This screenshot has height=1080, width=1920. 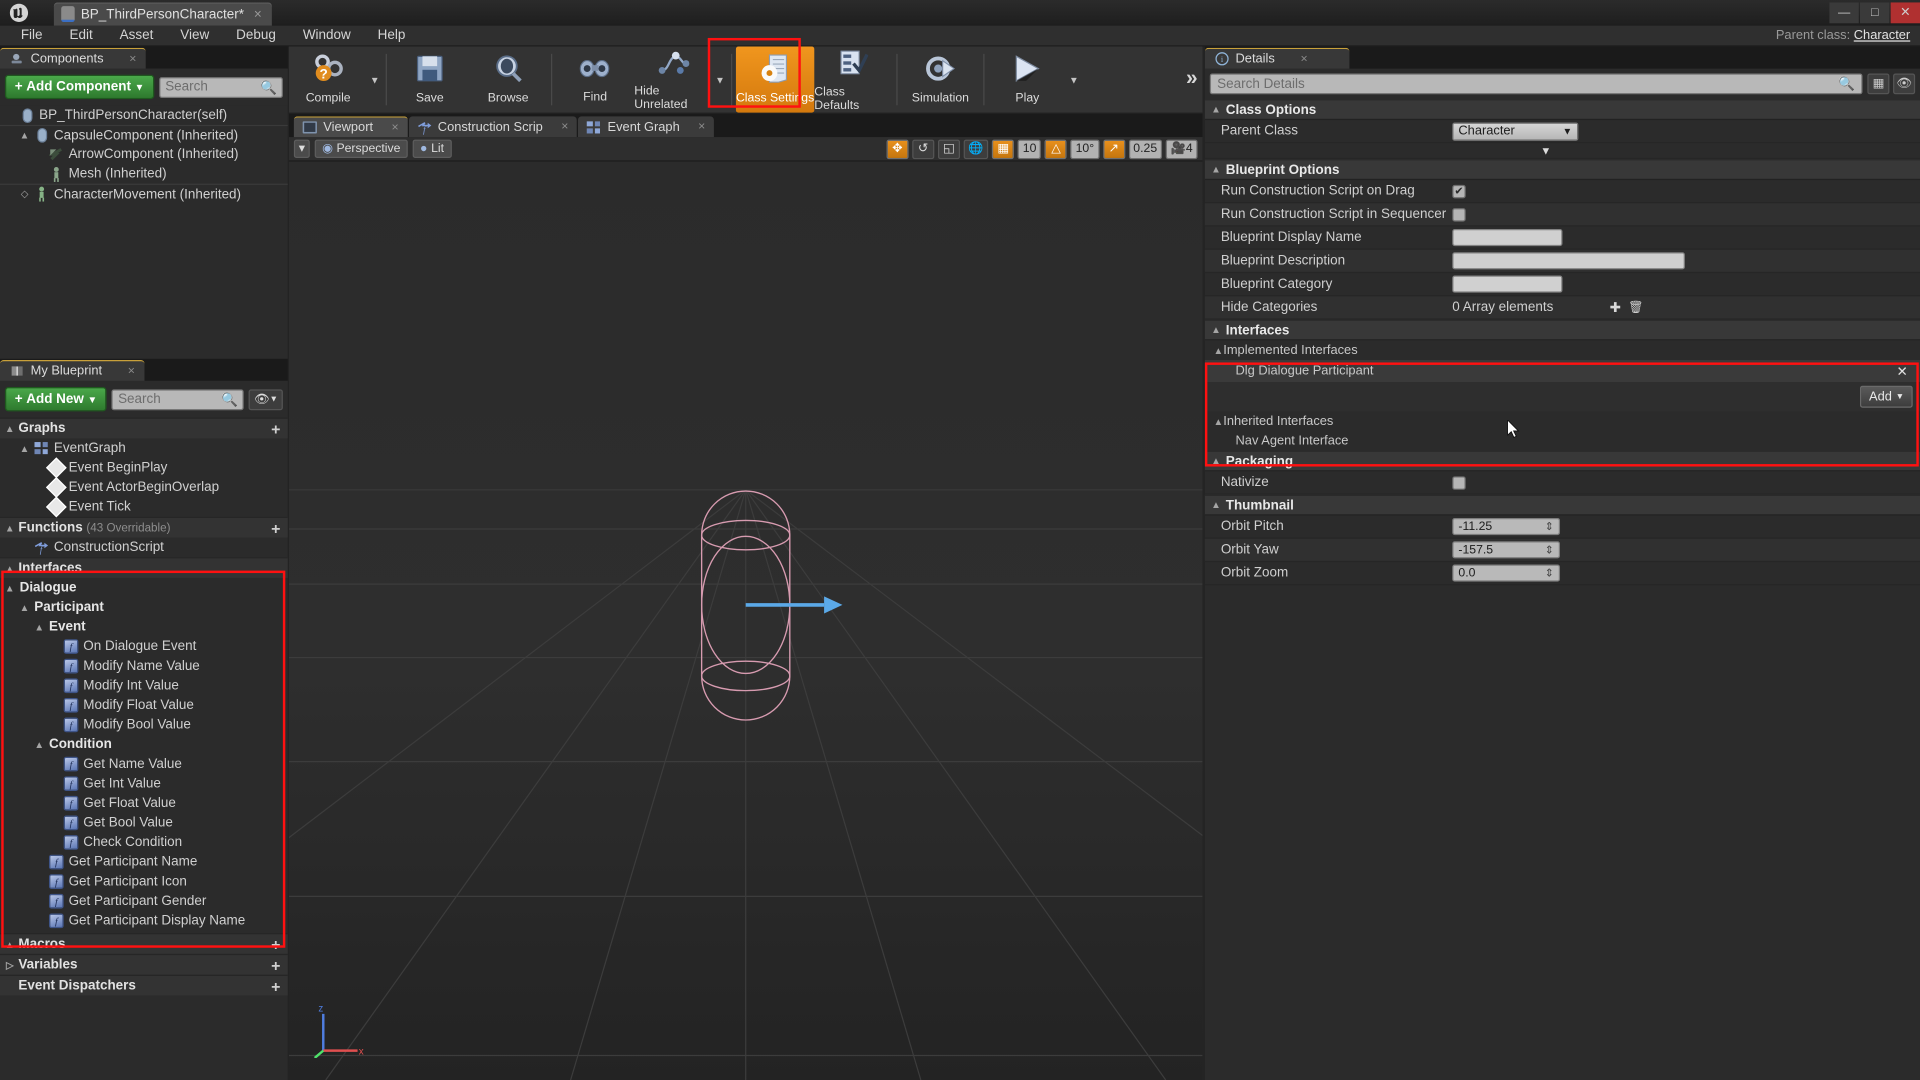 What do you see at coordinates (492, 127) in the screenshot?
I see `viewport-tab-construction-scrip: f Construction Scrip ×` at bounding box center [492, 127].